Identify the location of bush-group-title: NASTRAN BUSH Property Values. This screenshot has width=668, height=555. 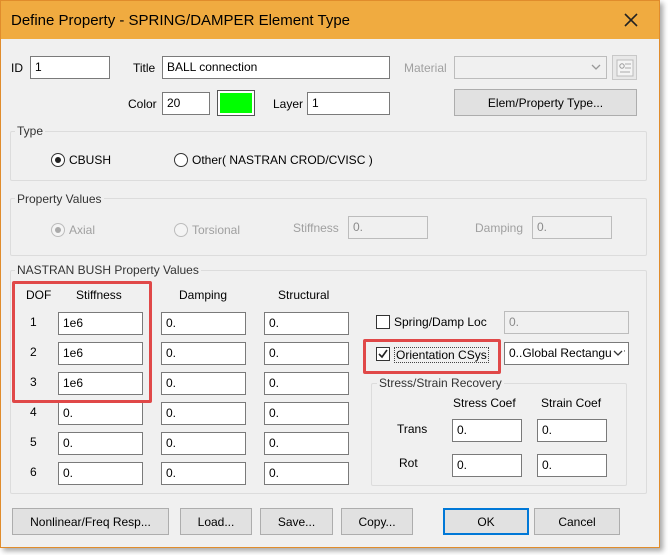
(108, 270).